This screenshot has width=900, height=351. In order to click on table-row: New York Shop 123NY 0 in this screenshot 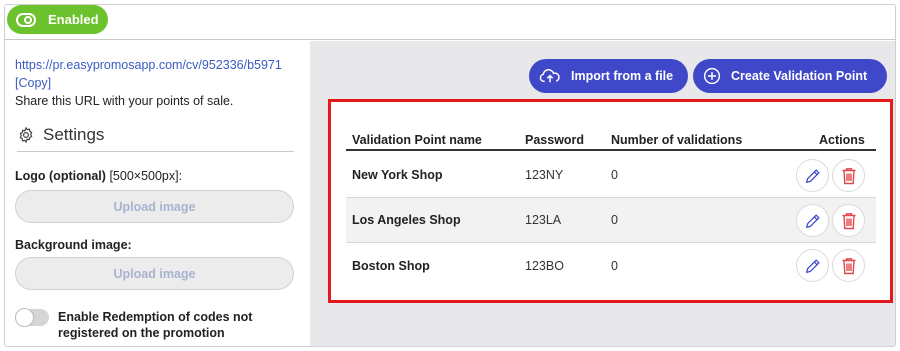, I will do `click(611, 175)`.